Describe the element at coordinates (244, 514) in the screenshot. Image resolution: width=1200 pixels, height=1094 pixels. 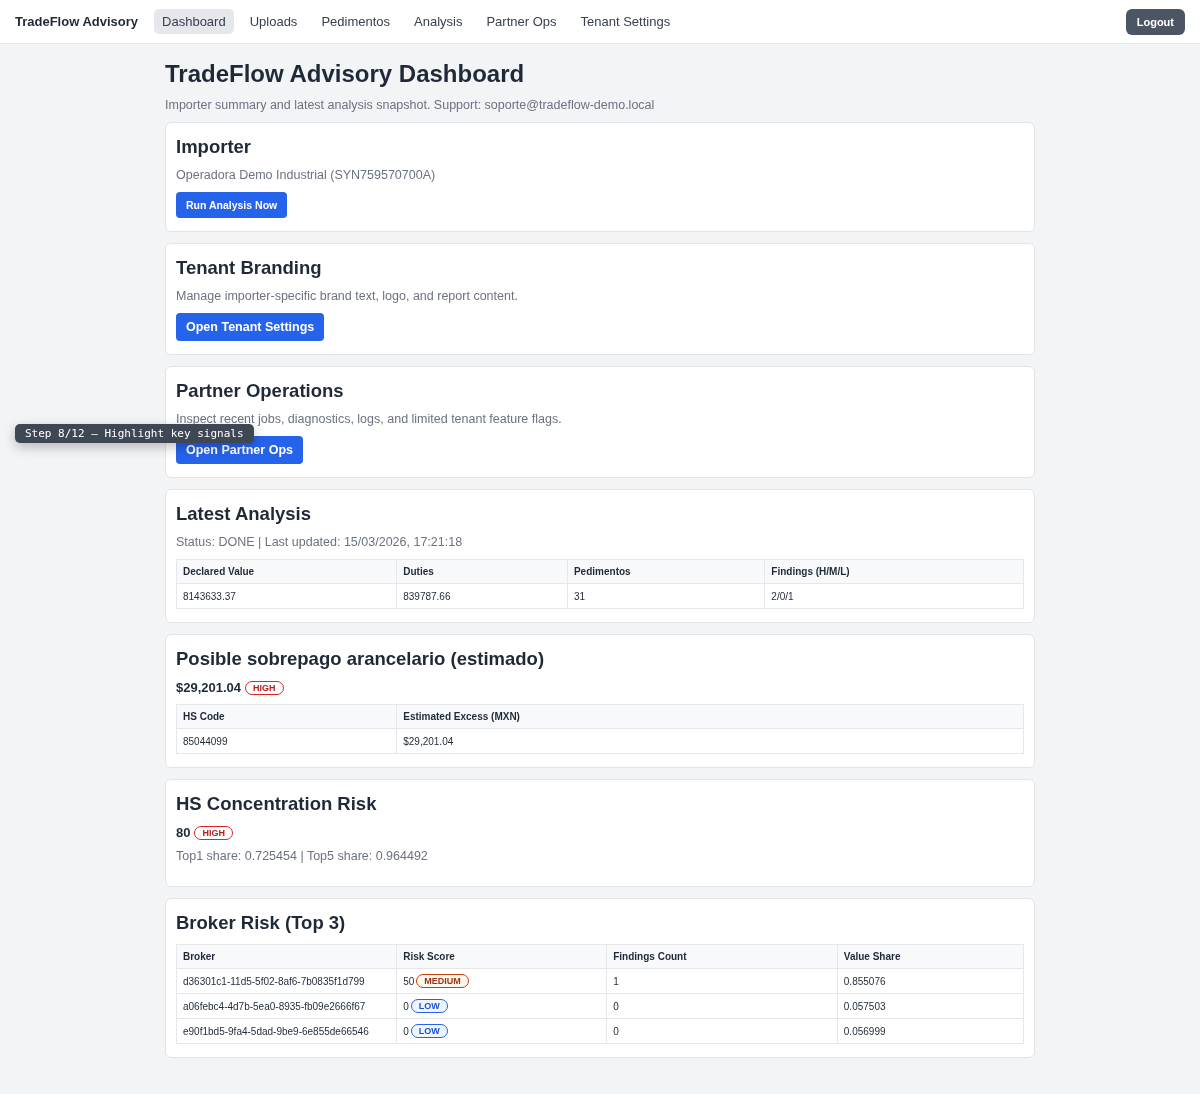
I see `card-title: Latest Analysis` at that location.